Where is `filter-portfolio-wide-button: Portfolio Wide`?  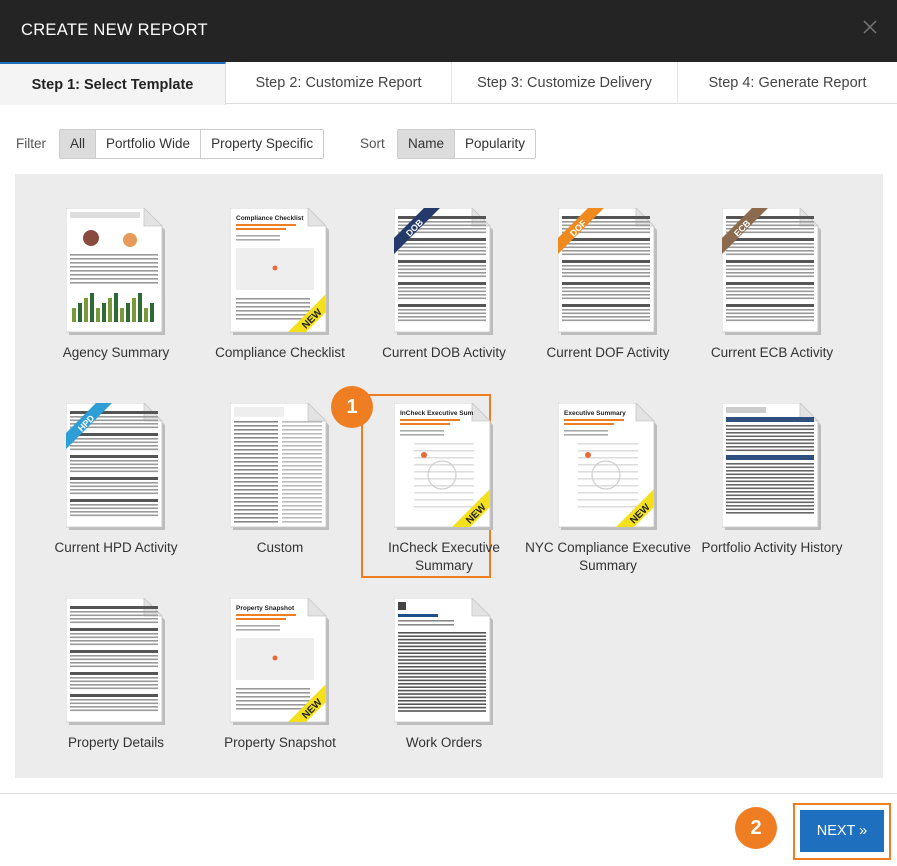 filter-portfolio-wide-button: Portfolio Wide is located at coordinates (149, 144).